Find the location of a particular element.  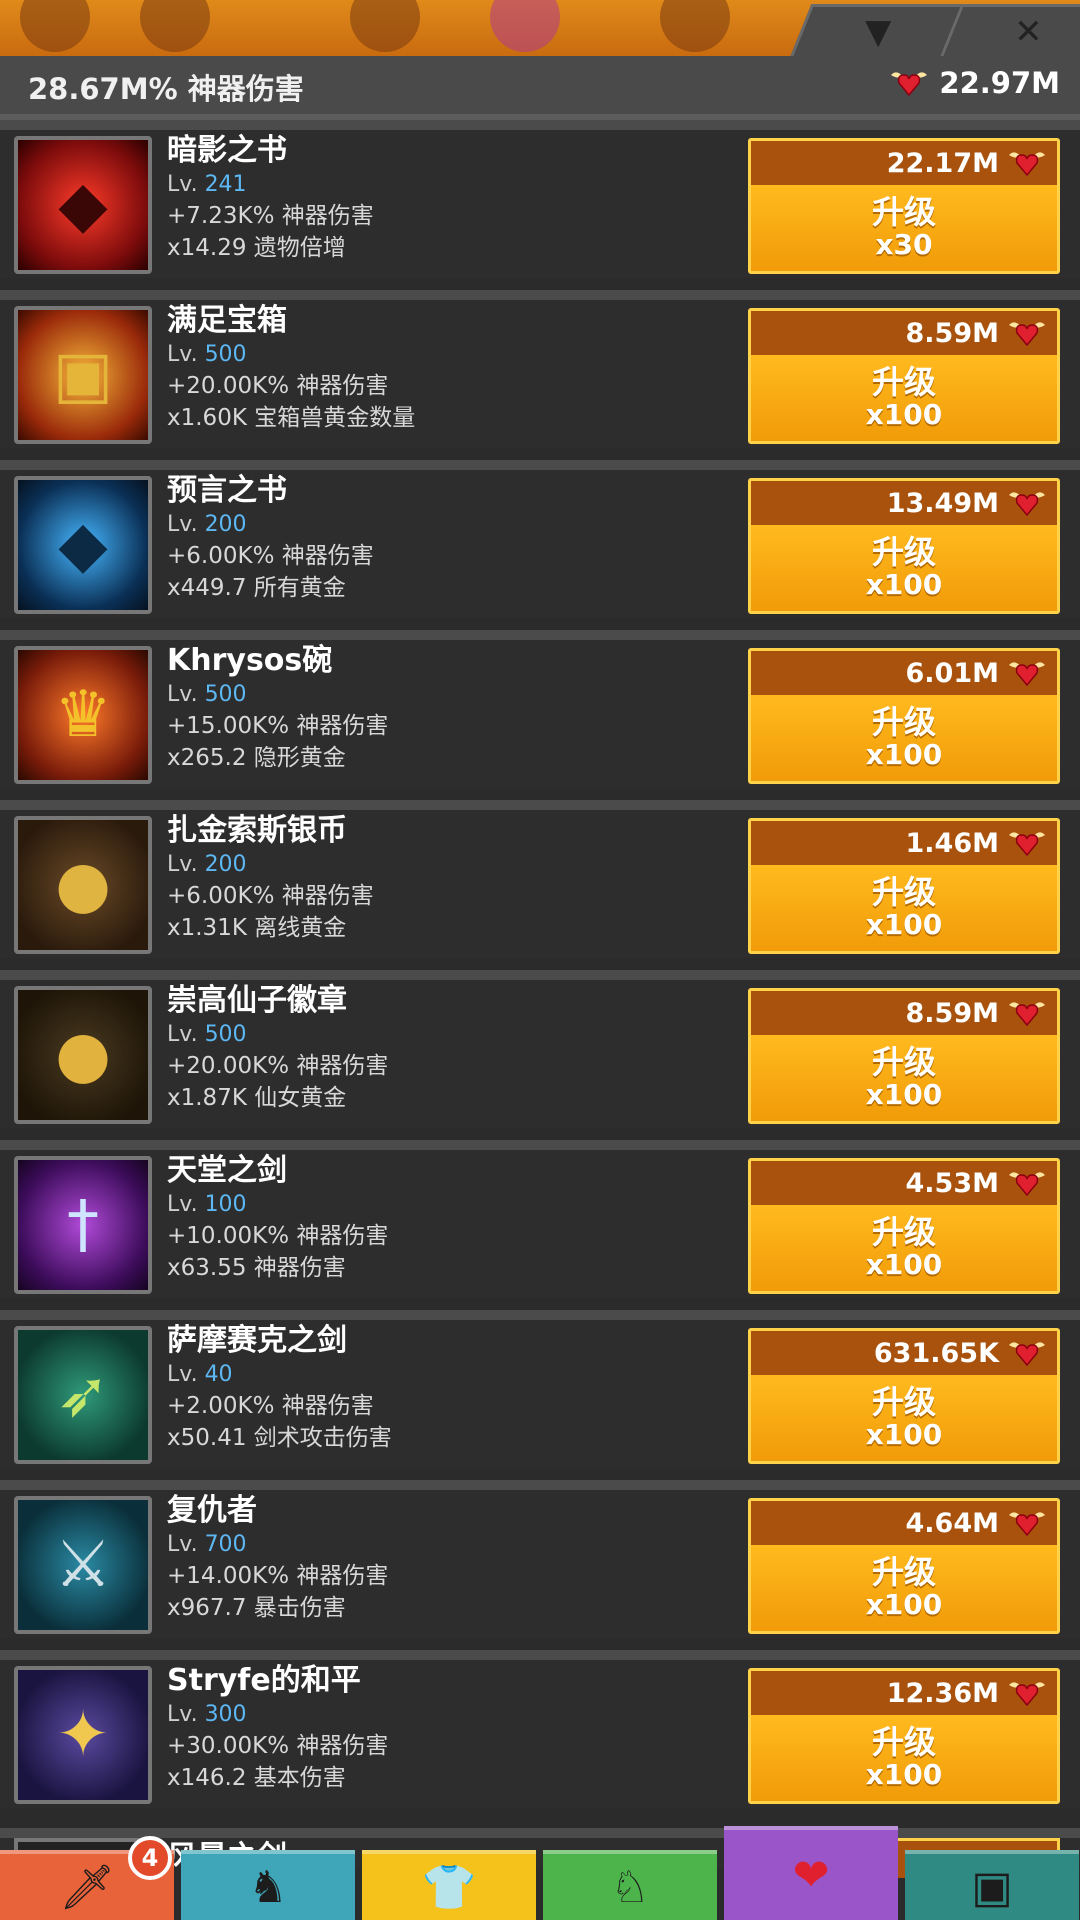

winged-heart-icon: ❤ is located at coordinates (811, 1875).